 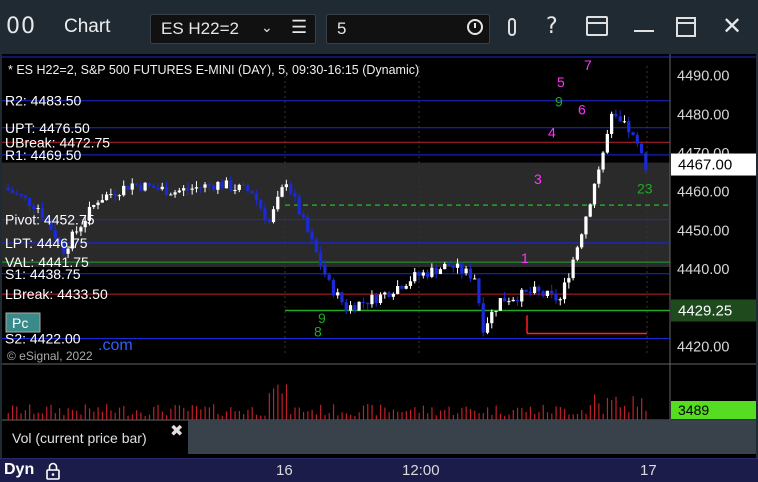 I want to click on sequence-label: 8, so click(x=318, y=332).